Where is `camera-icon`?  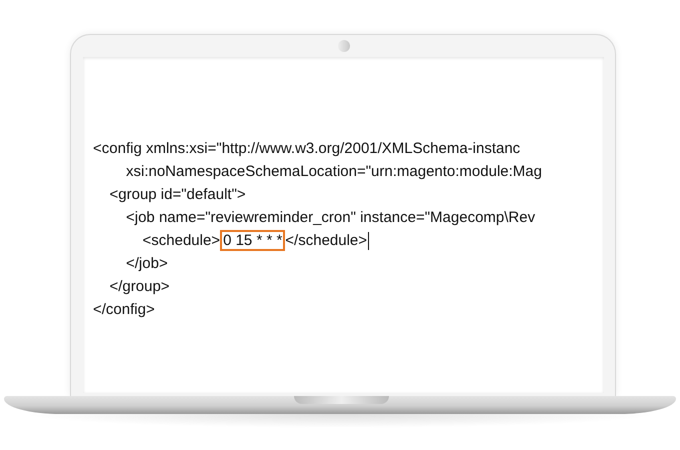
camera-icon is located at coordinates (344, 46).